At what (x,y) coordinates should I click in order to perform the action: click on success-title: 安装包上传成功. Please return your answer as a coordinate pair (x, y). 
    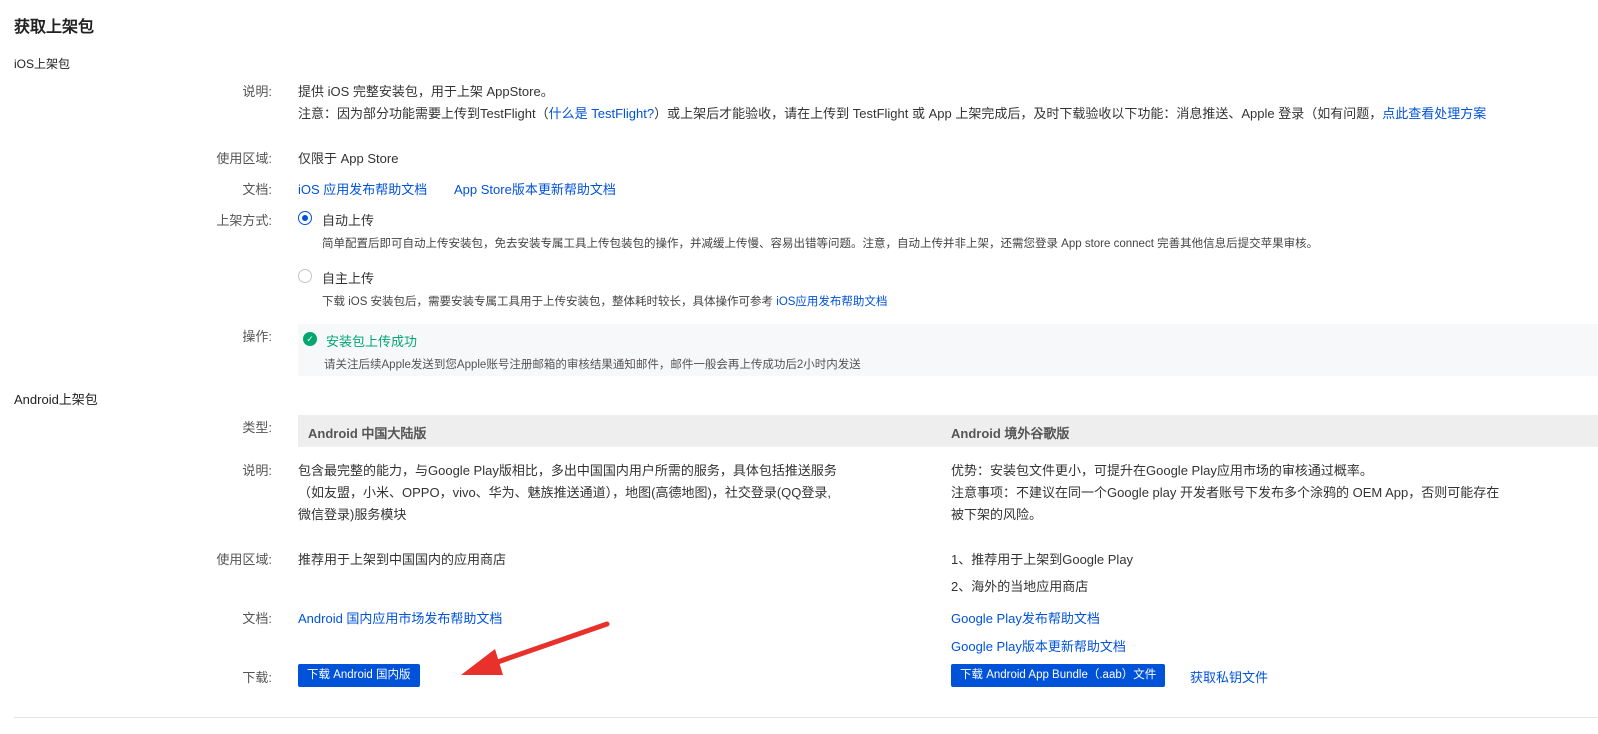
    Looking at the image, I should click on (372, 341).